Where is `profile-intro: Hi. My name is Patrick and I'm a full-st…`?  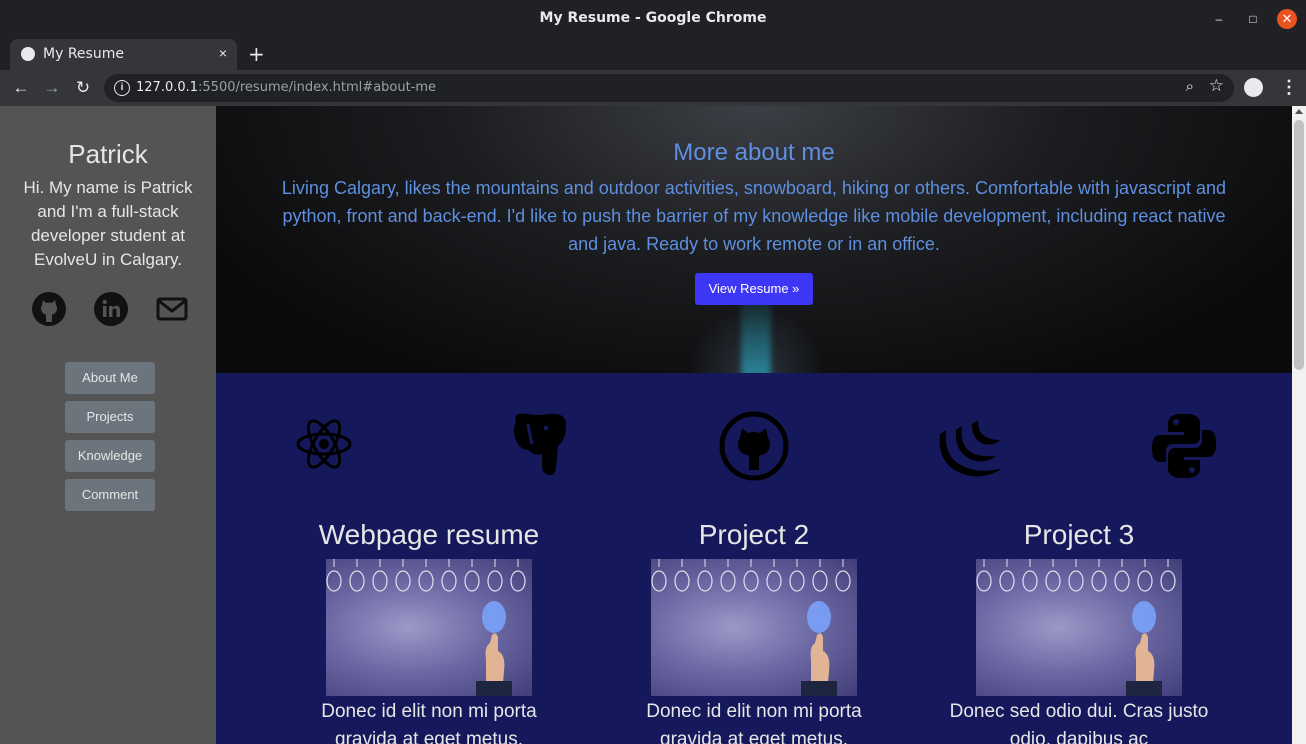 profile-intro: Hi. My name is Patrick and I'm a full-st… is located at coordinates (108, 223).